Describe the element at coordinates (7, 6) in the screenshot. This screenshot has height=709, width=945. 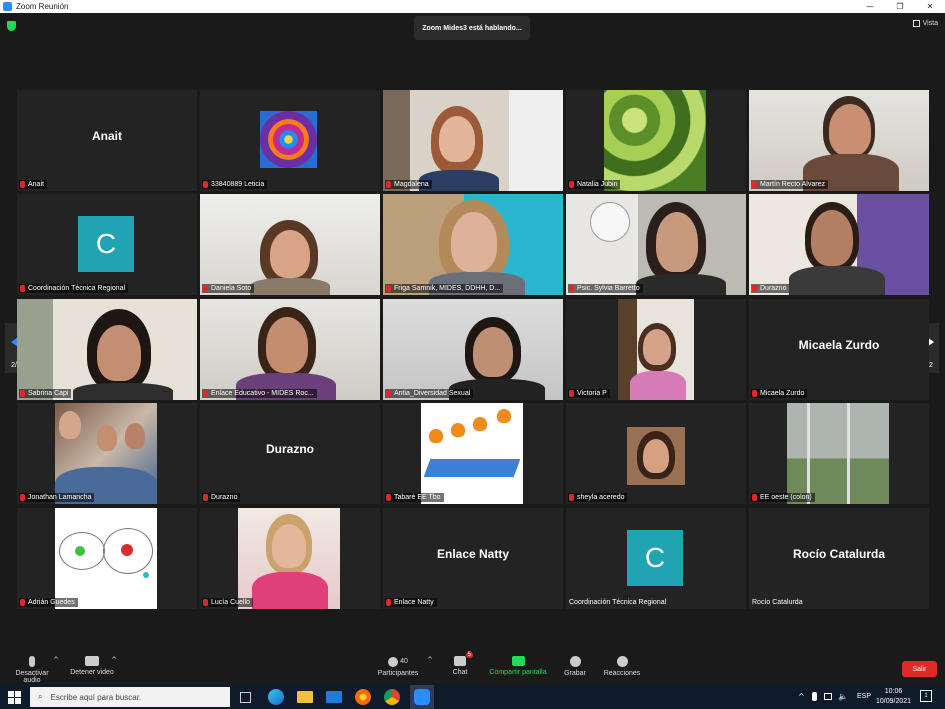
I see `zoom-app-icon` at that location.